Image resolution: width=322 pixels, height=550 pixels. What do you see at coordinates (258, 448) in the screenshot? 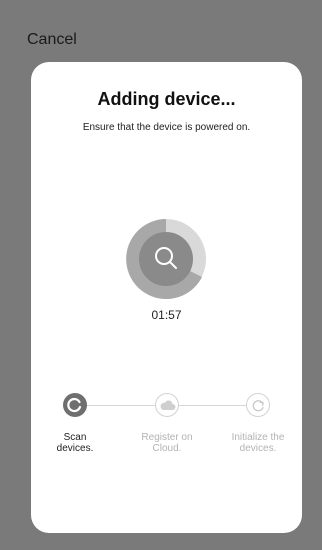
I see `step-initialize-label-line2: devices.` at bounding box center [258, 448].